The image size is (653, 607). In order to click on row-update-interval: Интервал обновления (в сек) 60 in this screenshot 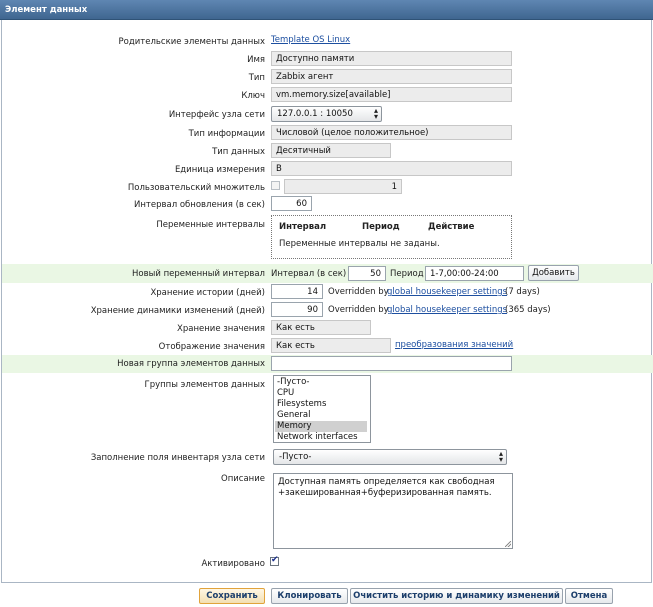, I will do `click(327, 205)`.